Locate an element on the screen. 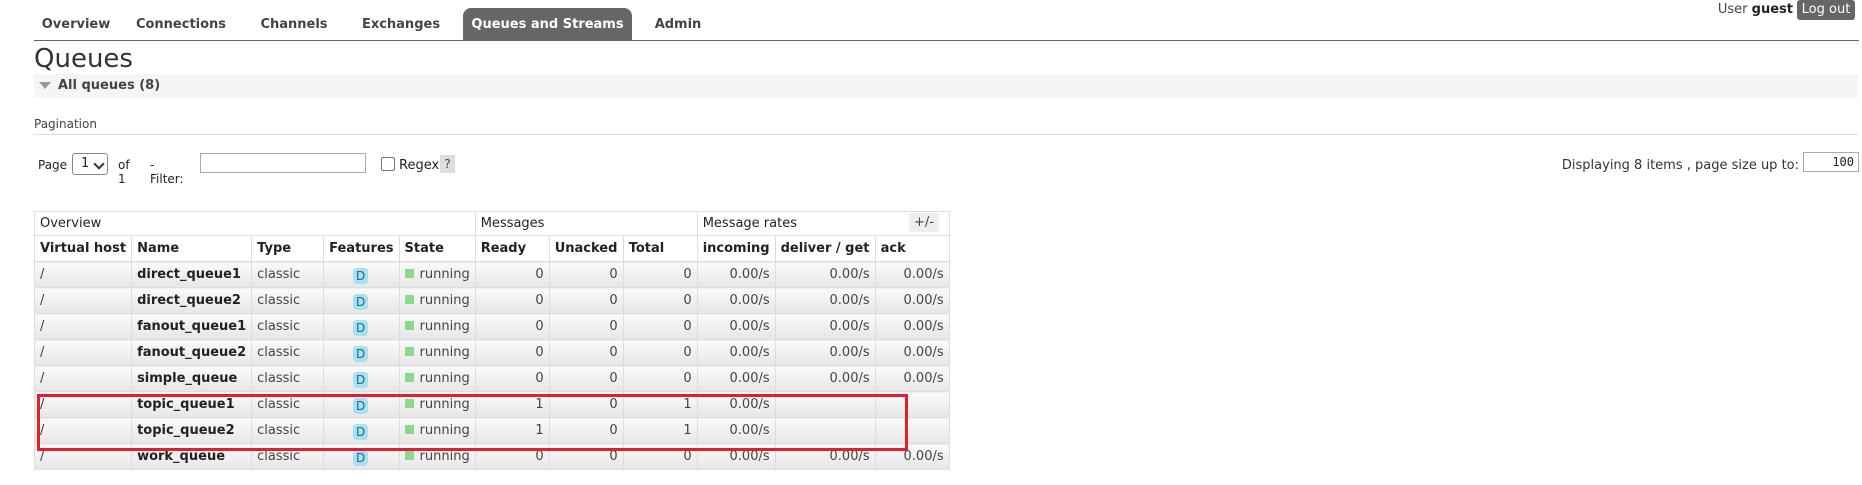  cell-total: 0 is located at coordinates (660, 300).